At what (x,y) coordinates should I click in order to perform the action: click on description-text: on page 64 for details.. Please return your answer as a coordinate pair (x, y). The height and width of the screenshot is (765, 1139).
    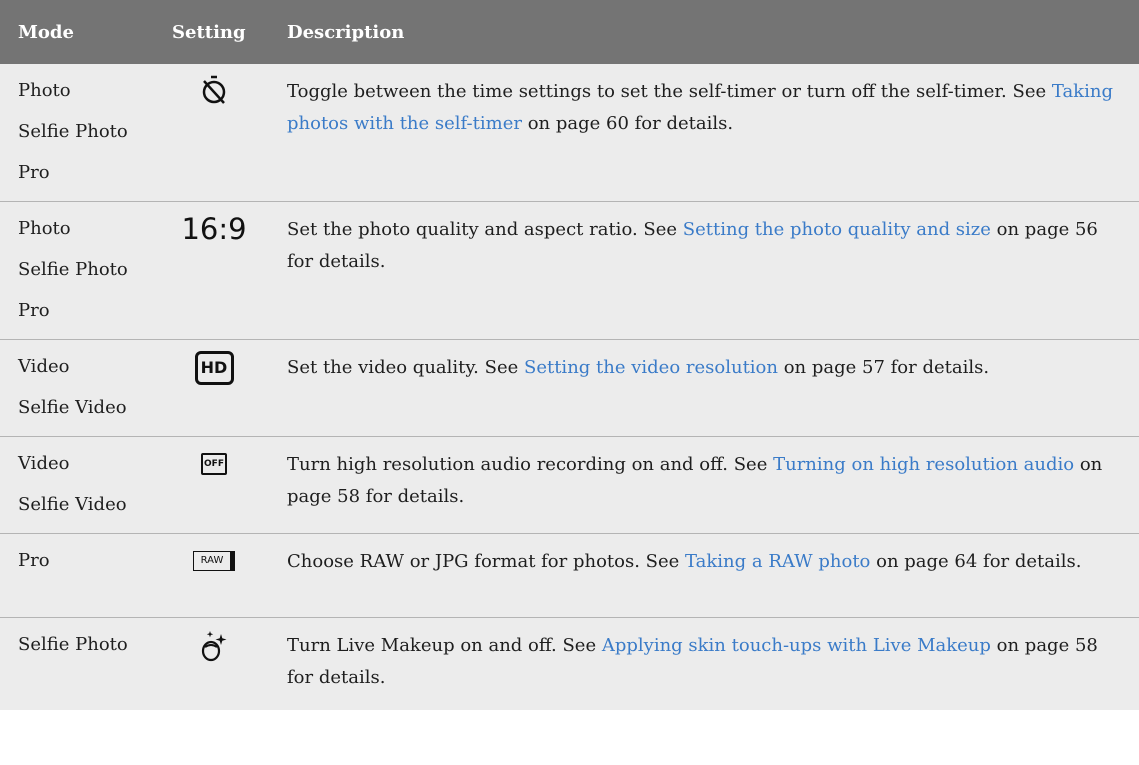
    Looking at the image, I should click on (976, 561).